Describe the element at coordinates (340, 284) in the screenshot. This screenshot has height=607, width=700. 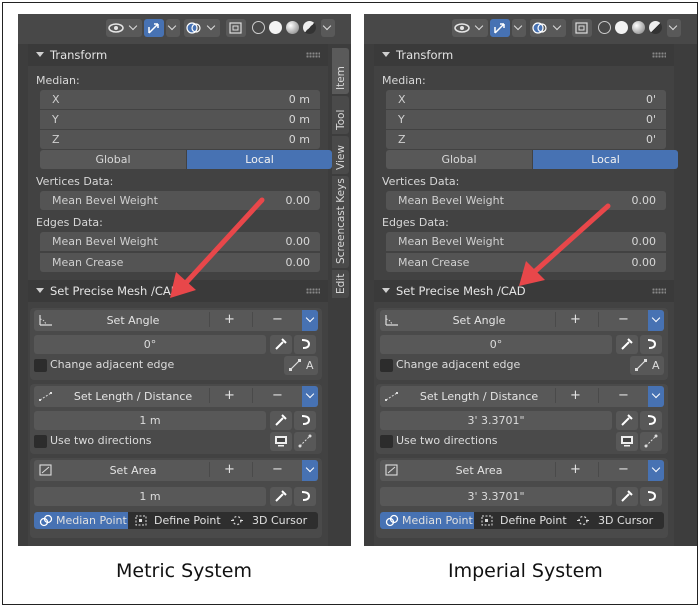
I see `tab-edit: Edit` at that location.